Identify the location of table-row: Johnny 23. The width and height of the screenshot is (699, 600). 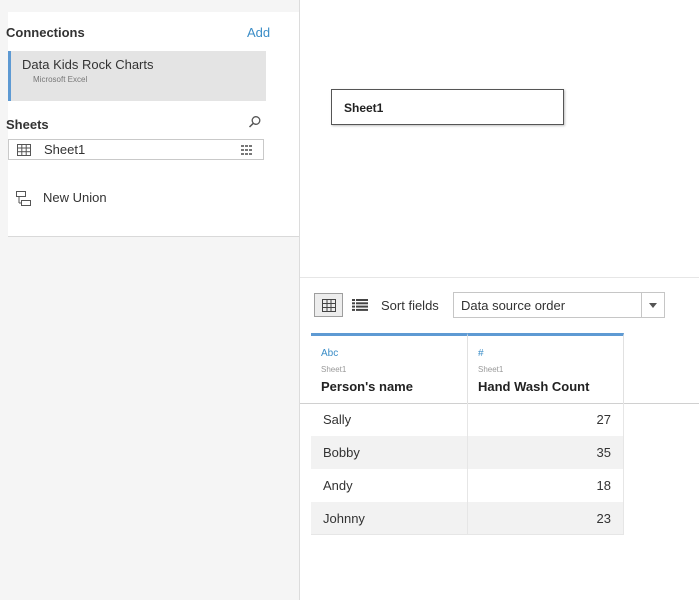
(467, 518).